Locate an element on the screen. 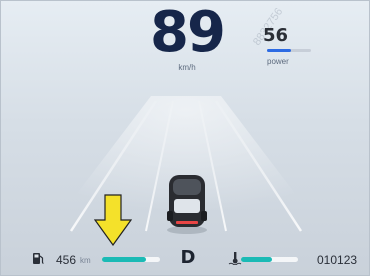 The height and width of the screenshot is (276, 370). fuel-pump-icon is located at coordinates (38, 258).